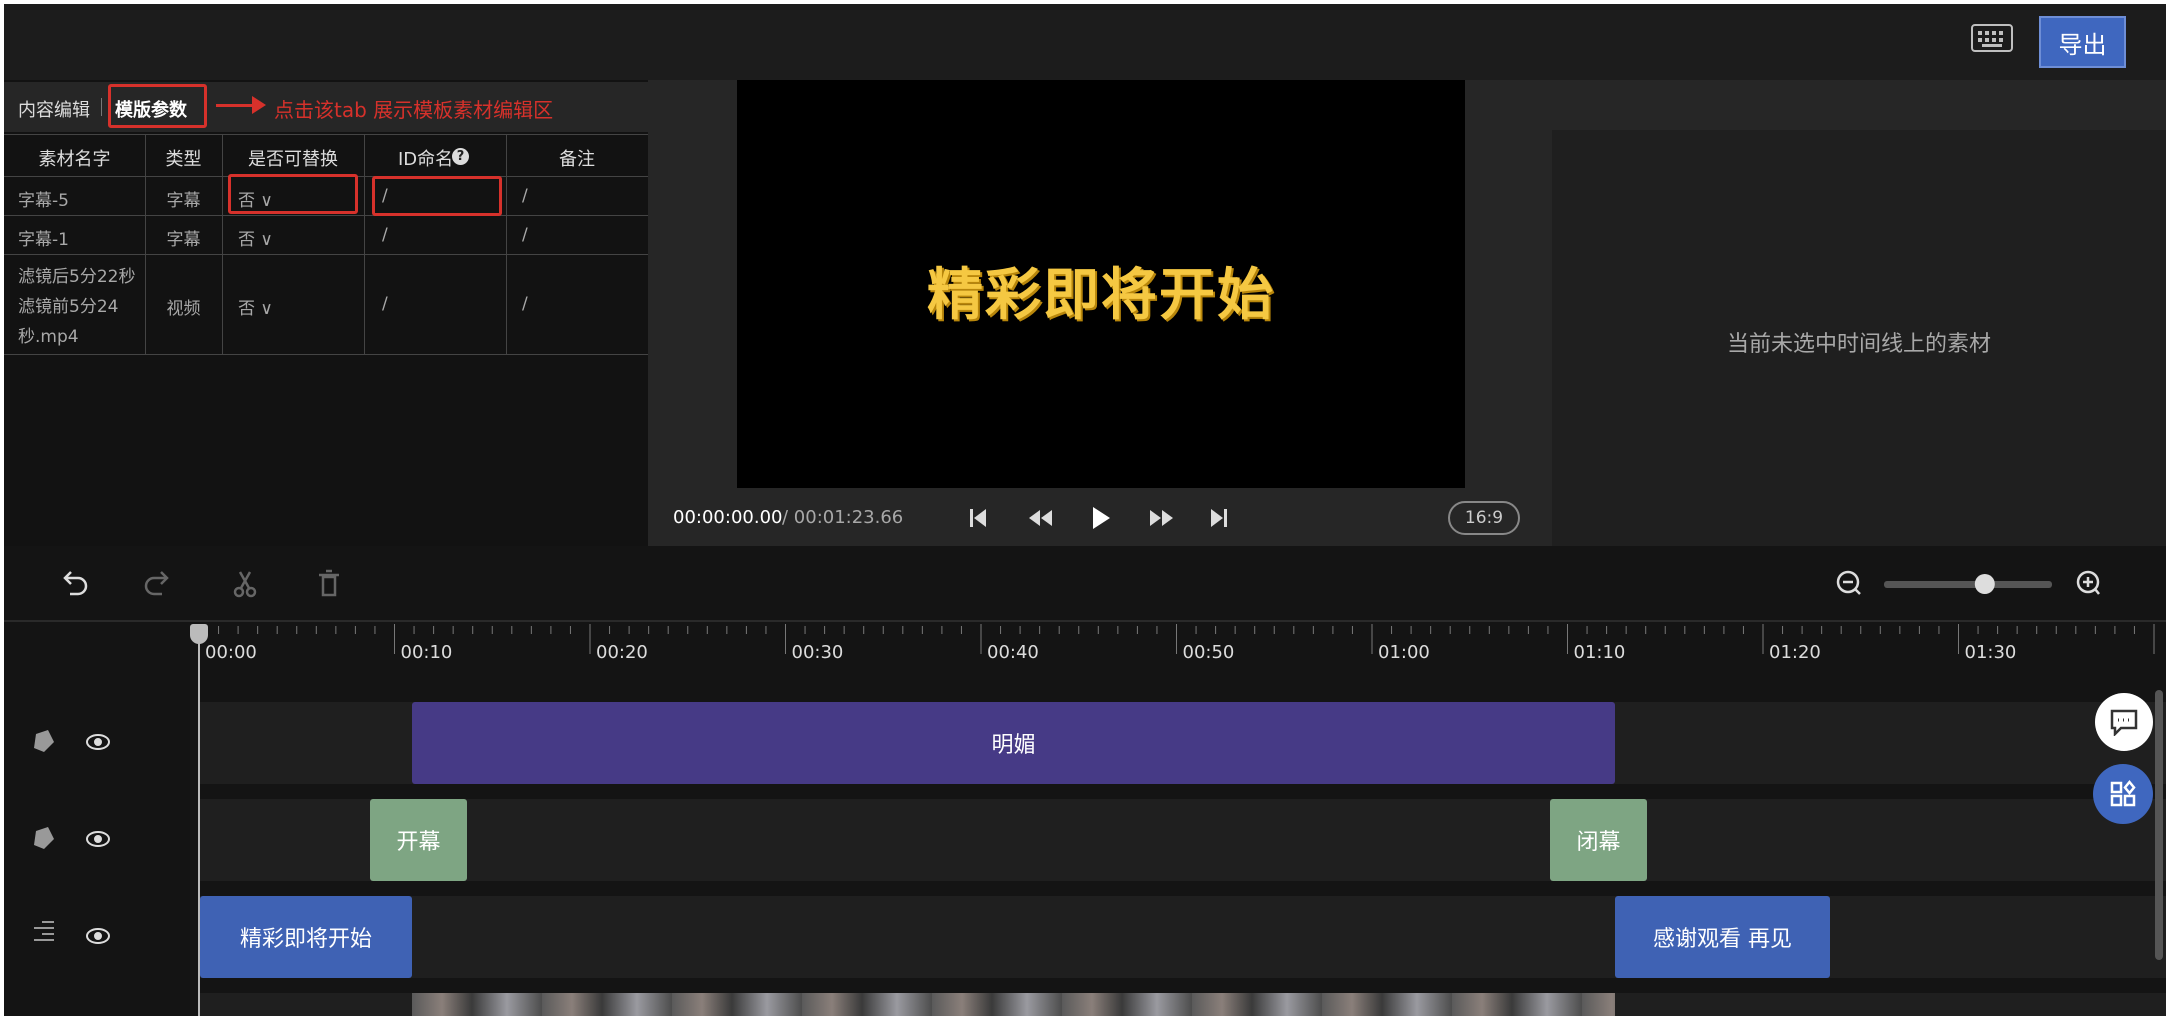  I want to click on playback-controls, so click(1098, 518).